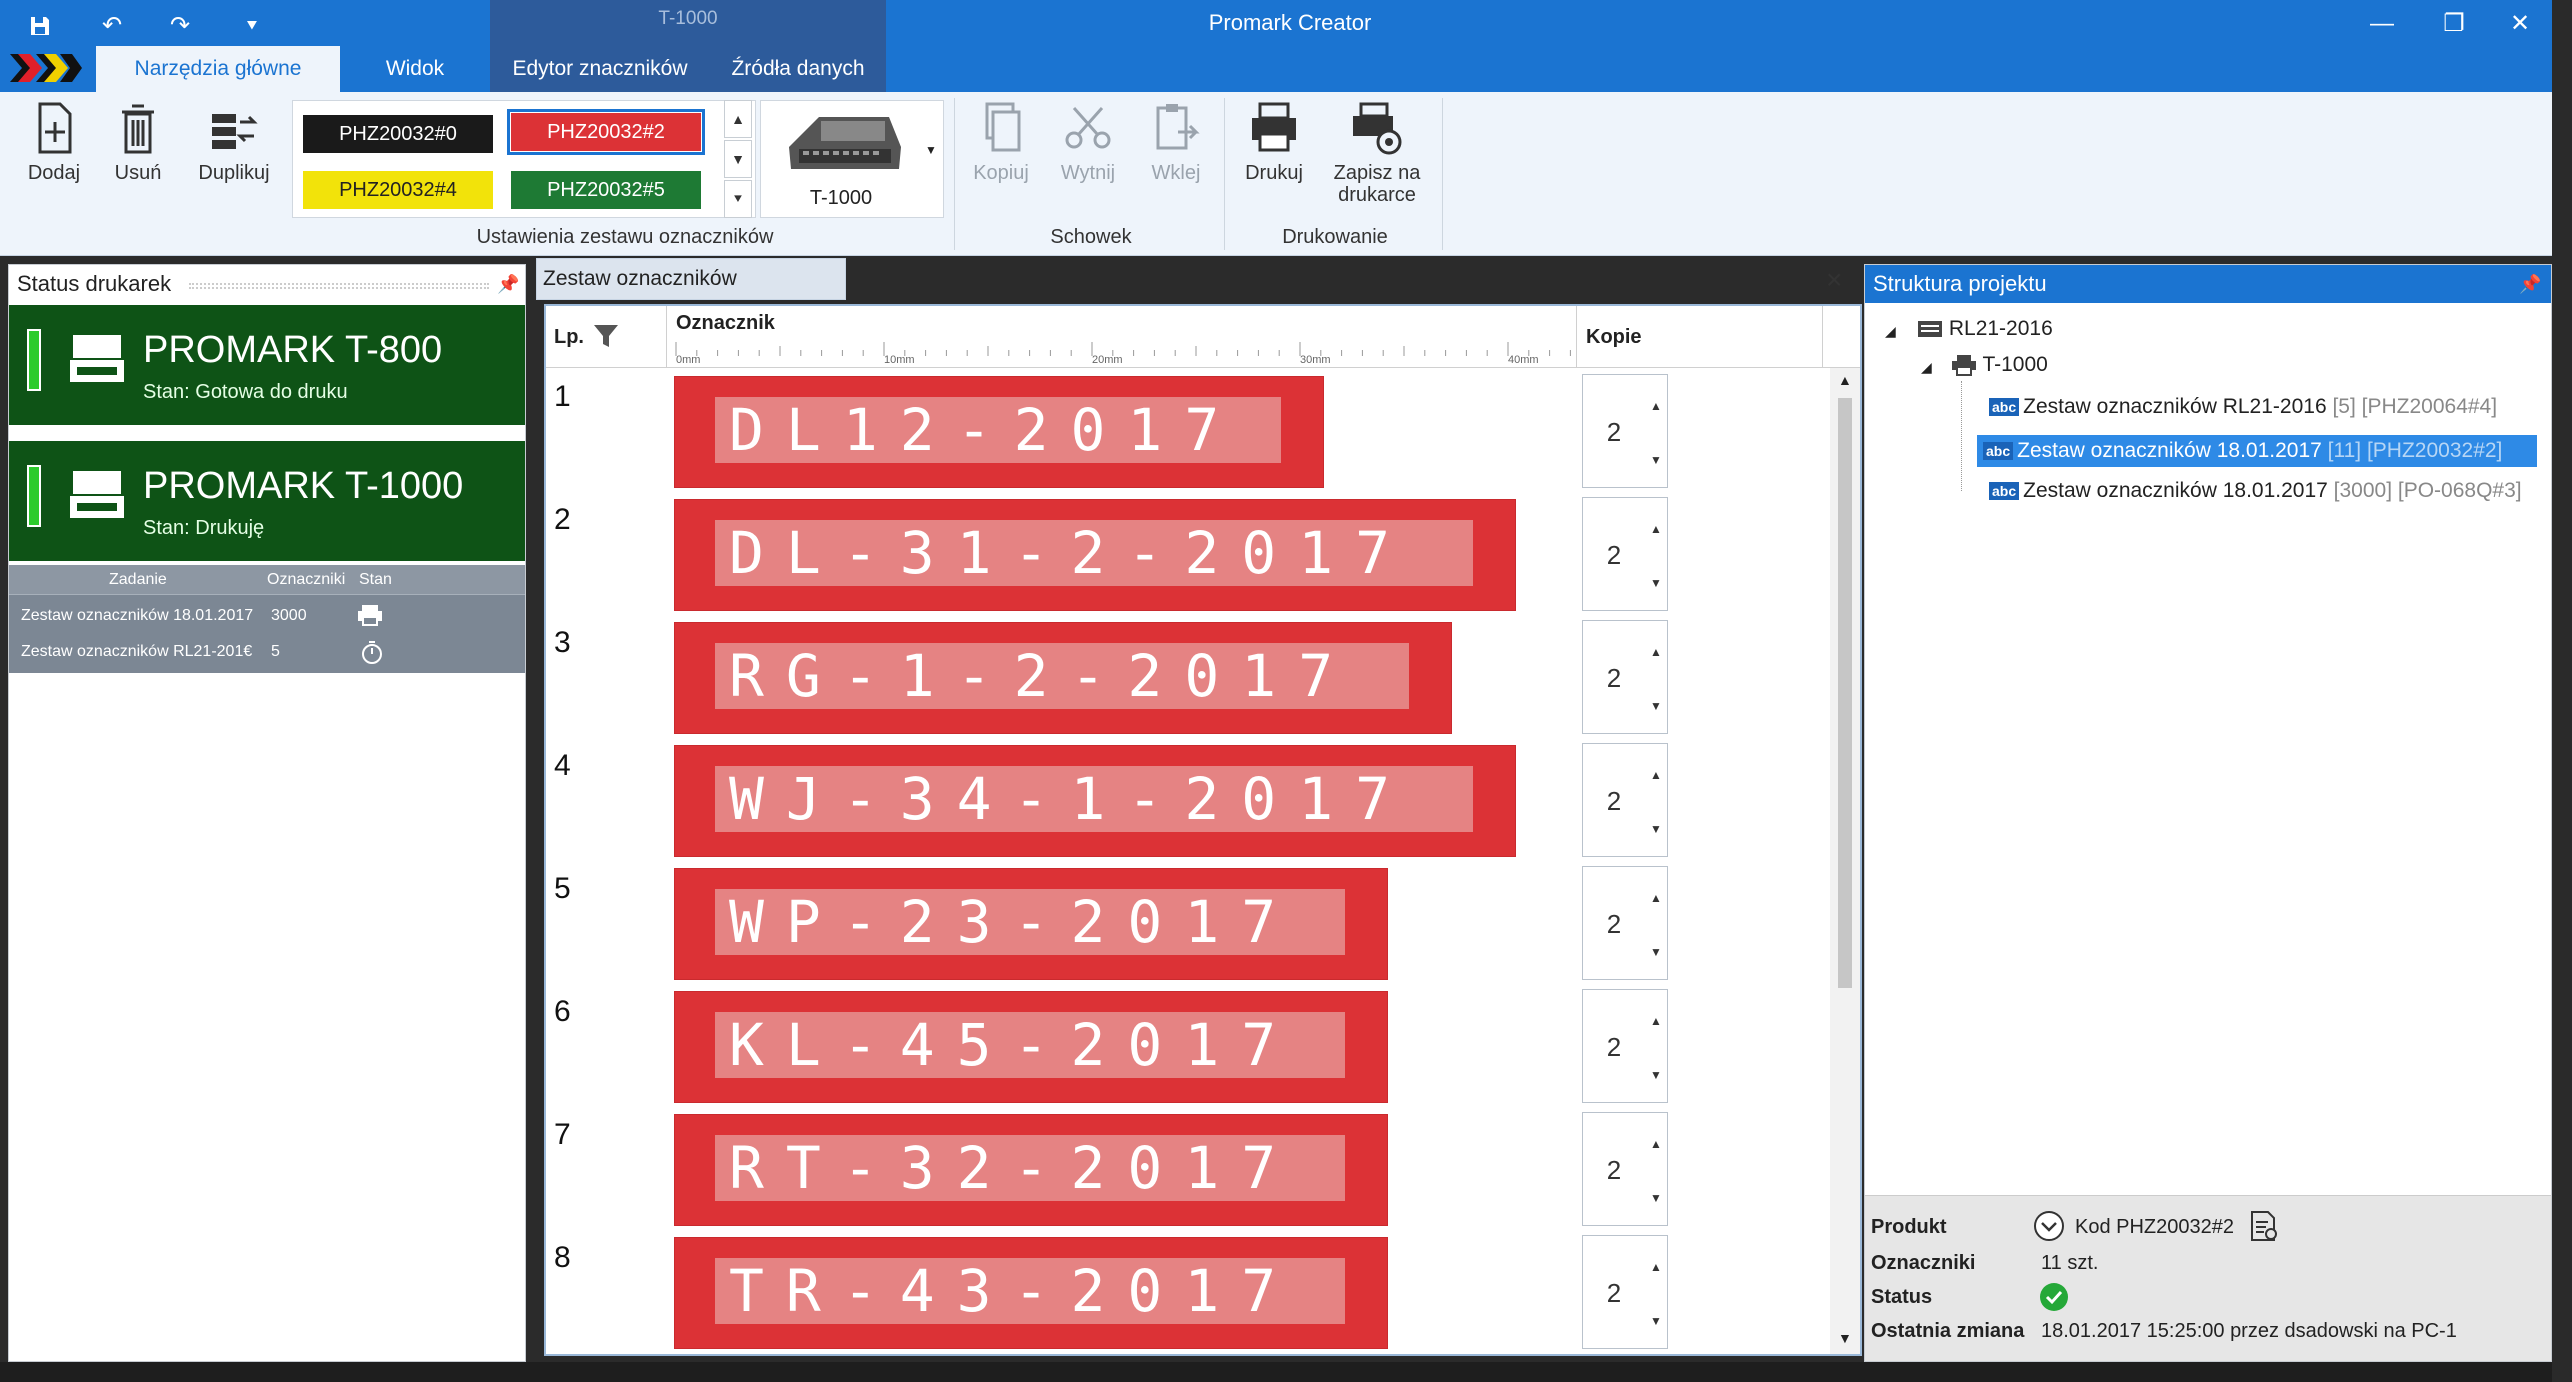 The height and width of the screenshot is (1382, 2572). What do you see at coordinates (2000, 328) in the screenshot?
I see `tree-node-label: RL21-2016` at bounding box center [2000, 328].